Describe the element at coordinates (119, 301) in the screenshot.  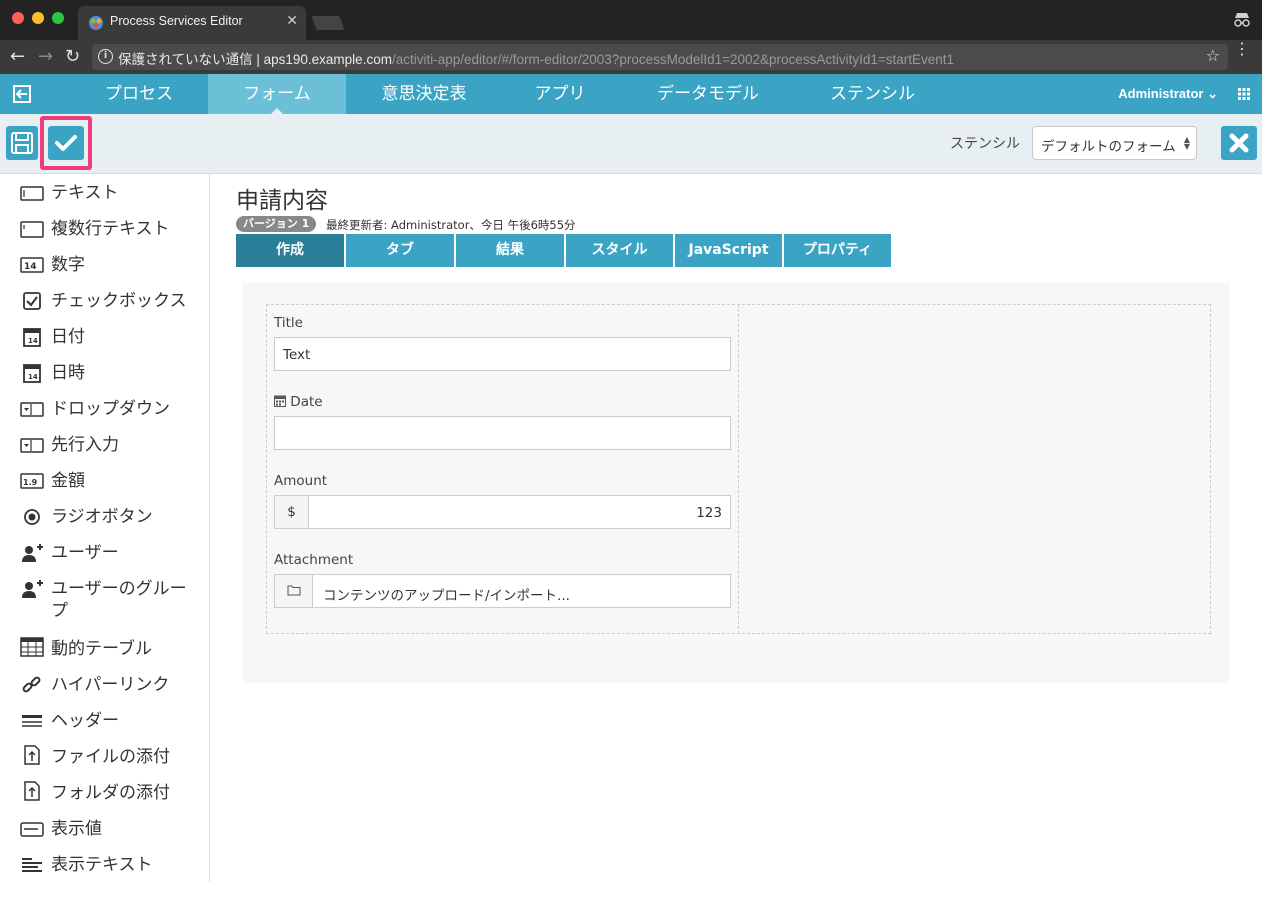
I see `palette-item-label: チェックボックス` at that location.